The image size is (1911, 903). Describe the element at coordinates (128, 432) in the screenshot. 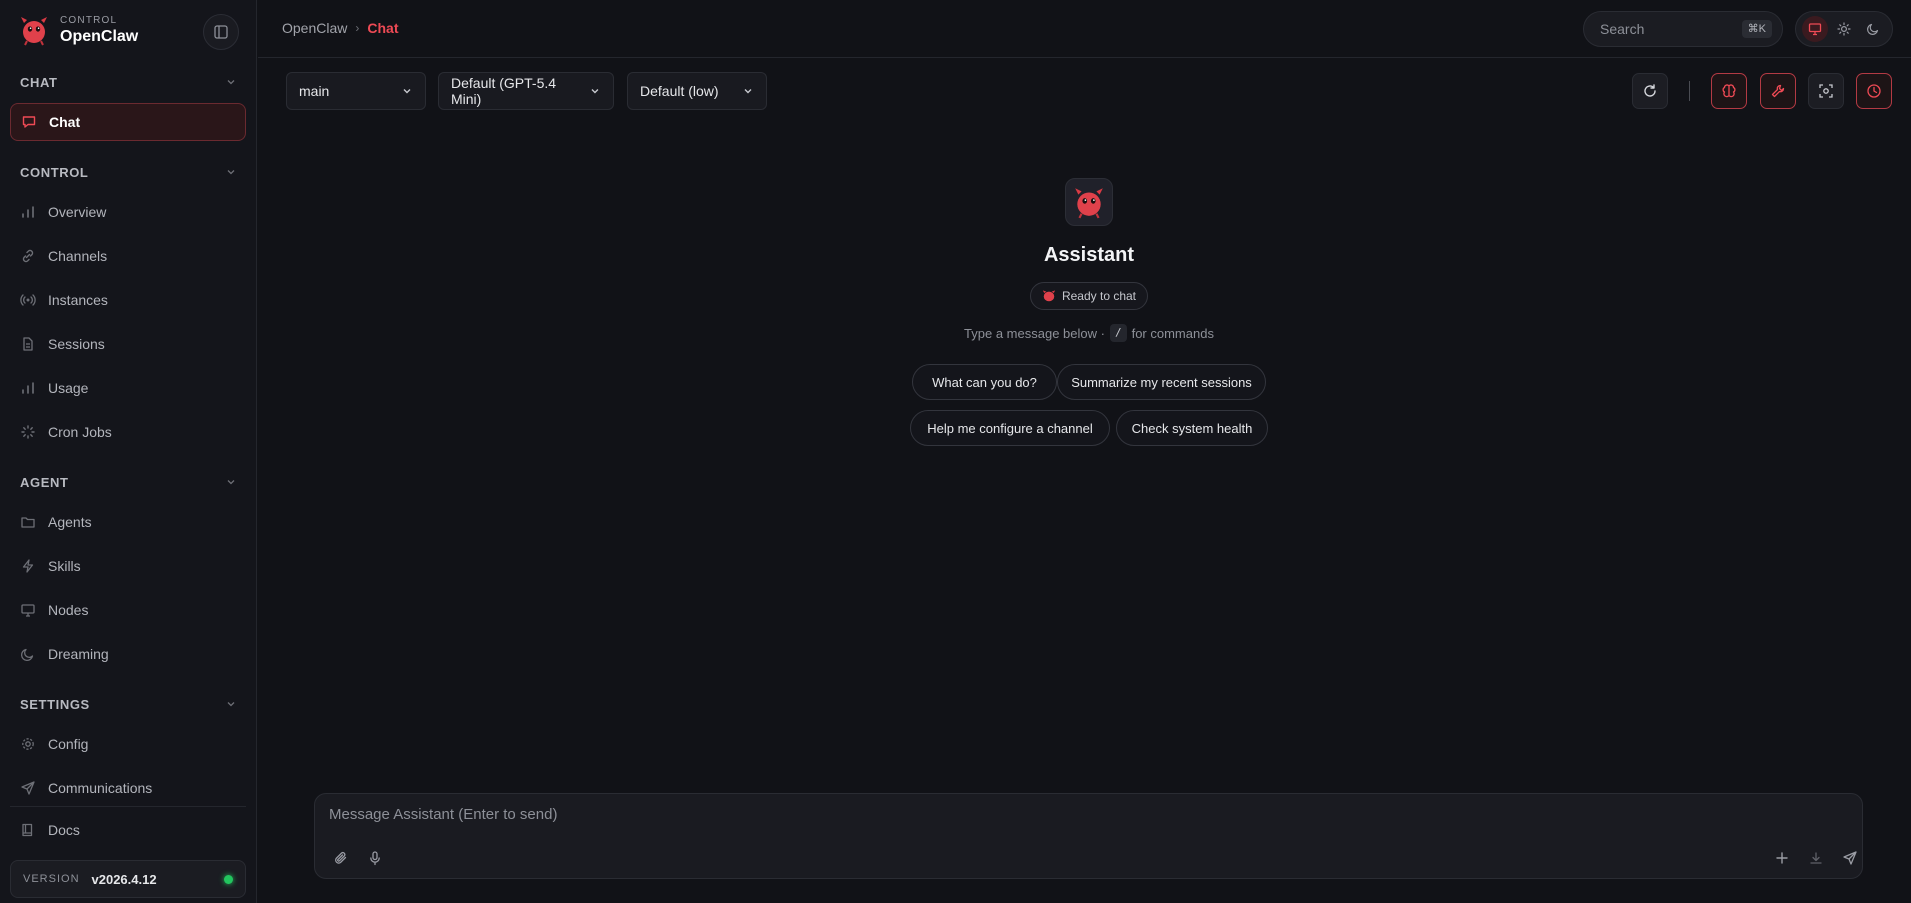

I see `sidebar-item-cron-jobs: Cron Jobs` at that location.